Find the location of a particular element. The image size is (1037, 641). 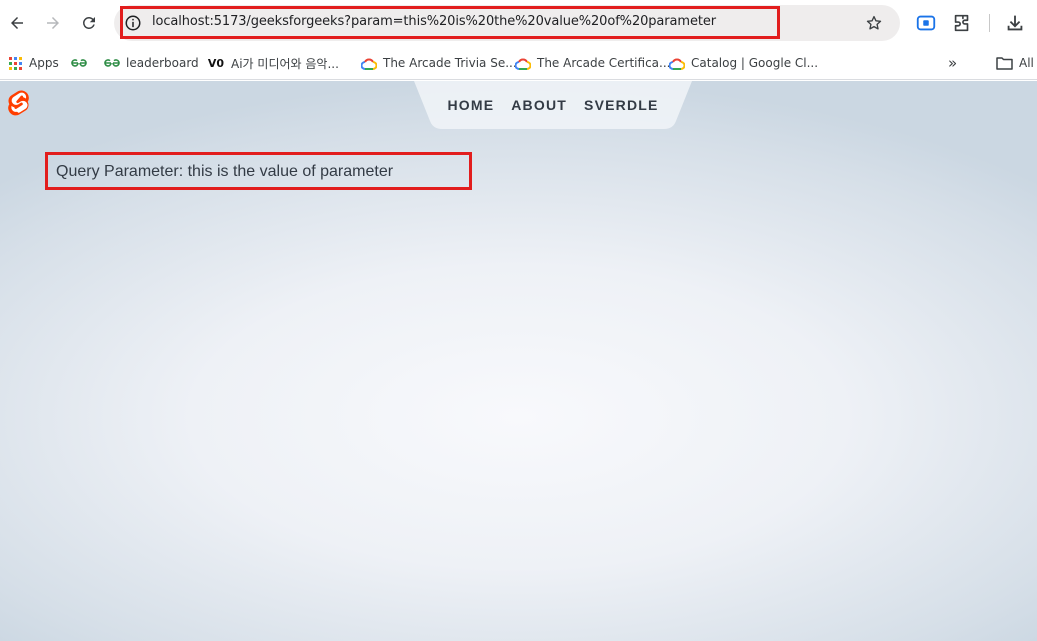

back-arrow-icon is located at coordinates (17, 23).